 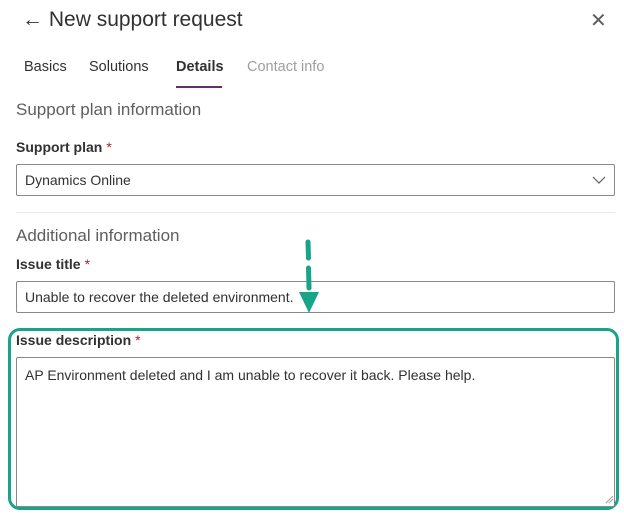 What do you see at coordinates (32, 19) in the screenshot?
I see `back-arrow-icon: ←` at bounding box center [32, 19].